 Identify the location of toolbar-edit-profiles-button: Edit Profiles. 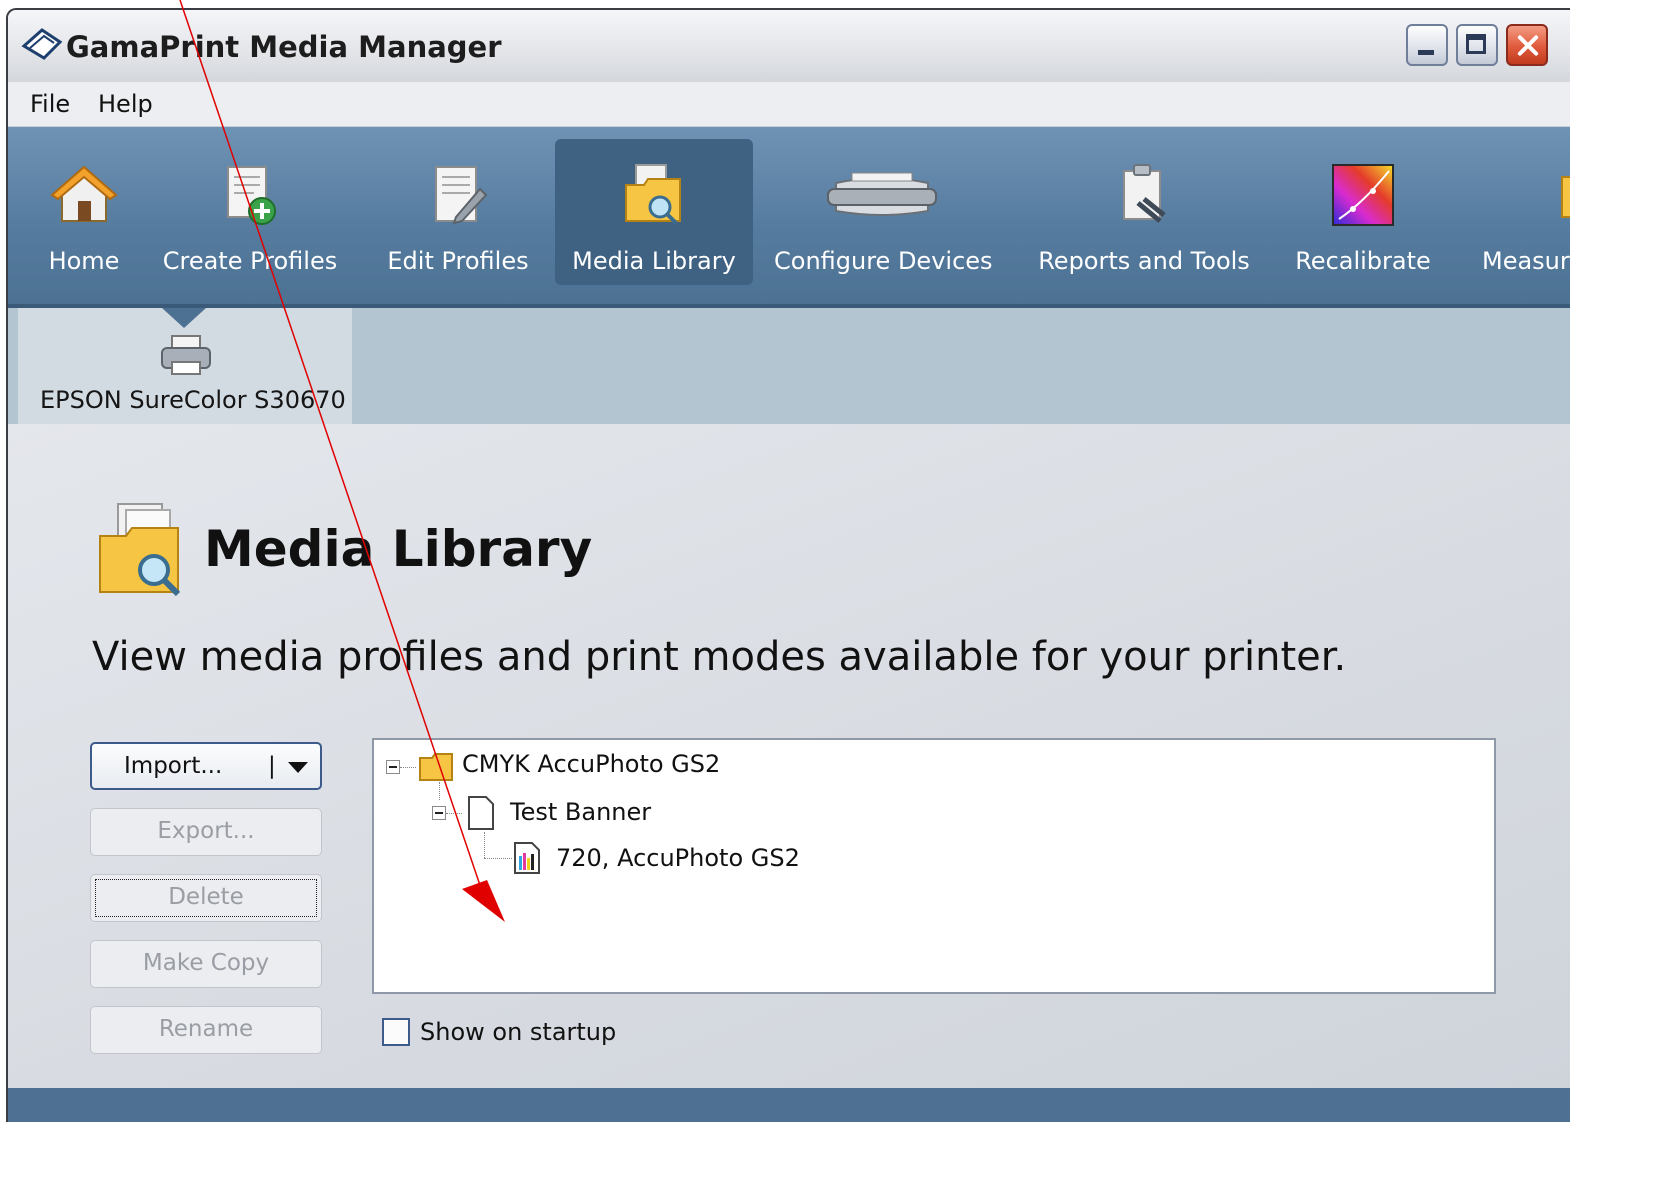
(458, 212).